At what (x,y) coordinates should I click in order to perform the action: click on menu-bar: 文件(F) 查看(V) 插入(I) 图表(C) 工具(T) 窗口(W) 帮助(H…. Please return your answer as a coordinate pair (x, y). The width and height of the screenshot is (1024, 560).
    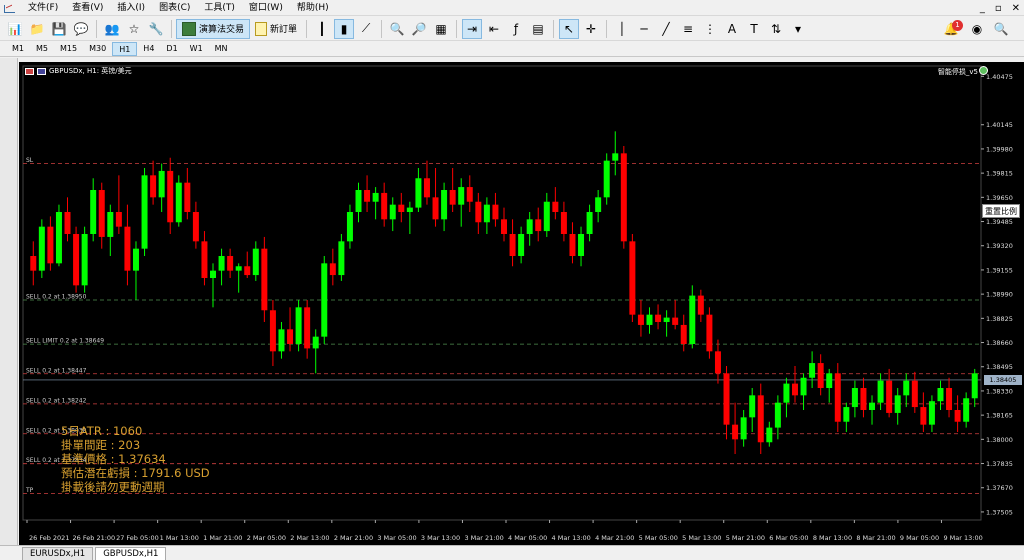
    Looking at the image, I should click on (512, 8).